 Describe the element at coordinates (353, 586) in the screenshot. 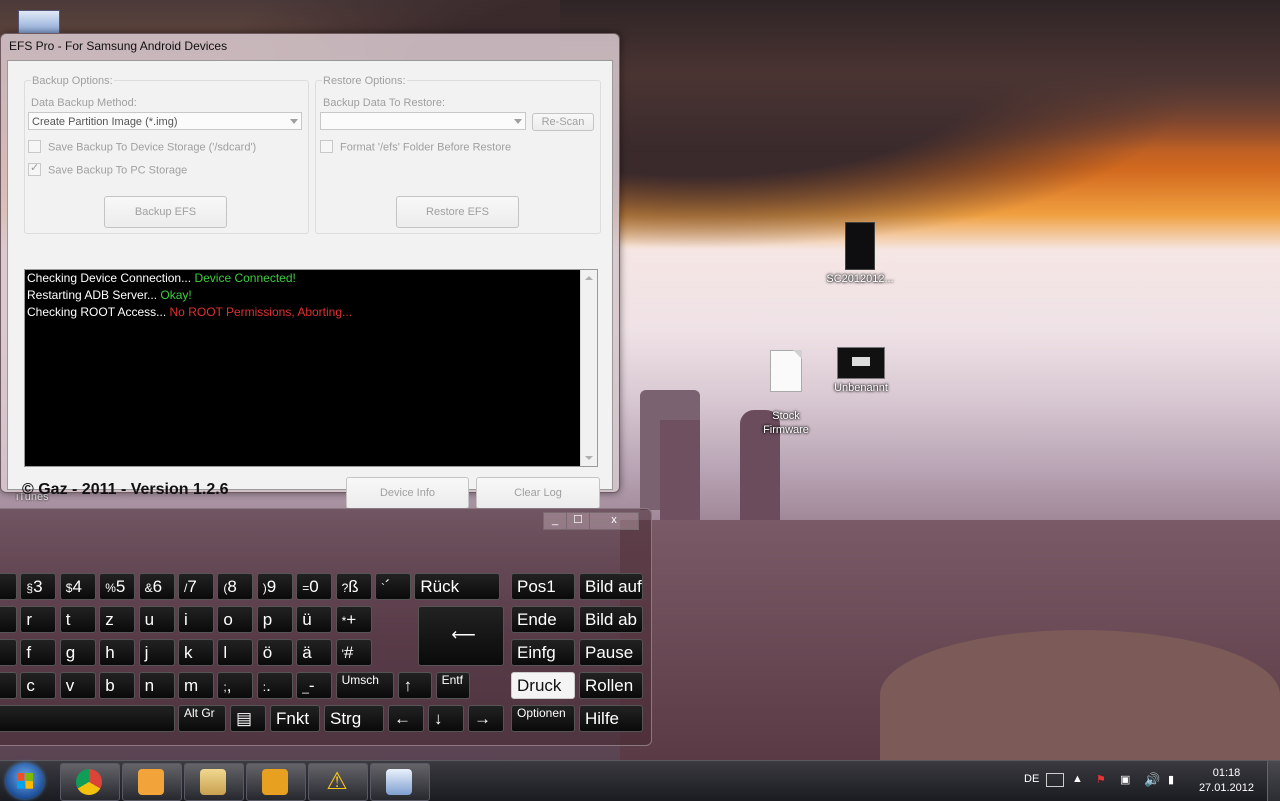

I see `key-9: ?ß` at that location.